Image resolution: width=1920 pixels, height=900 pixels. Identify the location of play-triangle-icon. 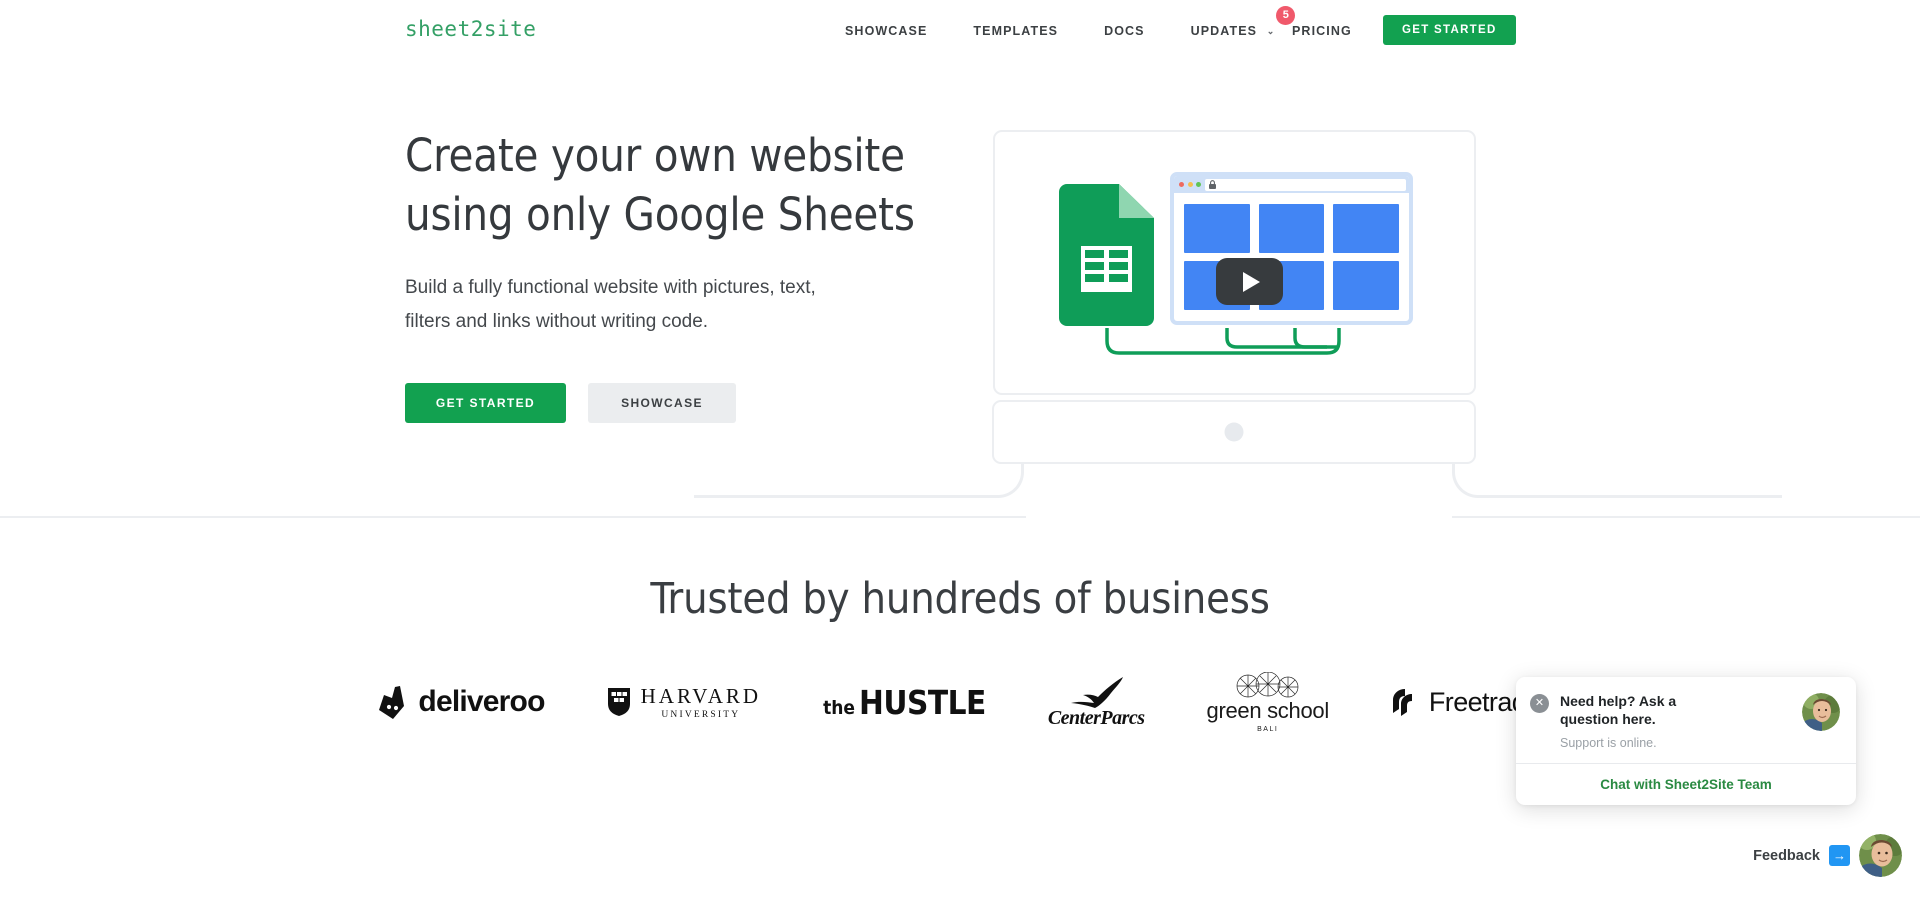
(1251, 281).